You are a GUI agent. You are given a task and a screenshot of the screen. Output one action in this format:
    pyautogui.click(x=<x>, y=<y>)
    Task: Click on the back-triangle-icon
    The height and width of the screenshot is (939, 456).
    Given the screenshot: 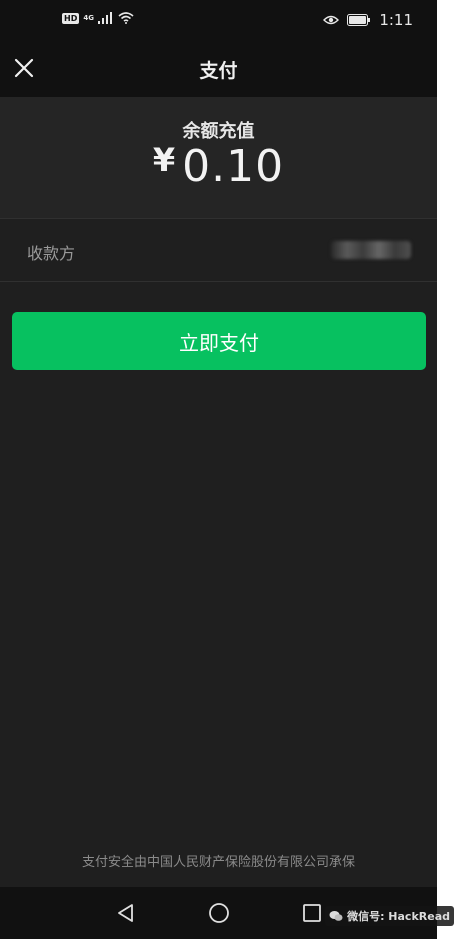 What is the action you would take?
    pyautogui.click(x=125, y=913)
    